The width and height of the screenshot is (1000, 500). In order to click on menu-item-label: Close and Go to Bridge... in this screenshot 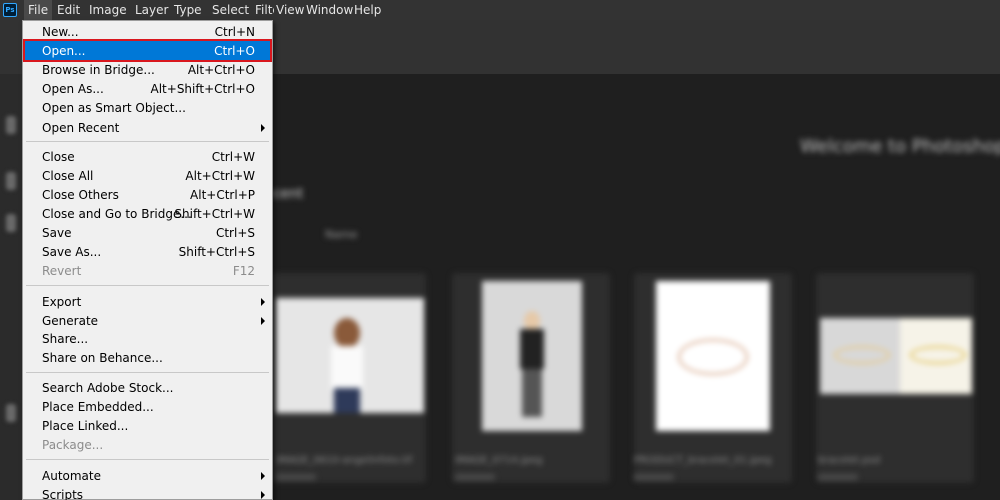, I will do `click(117, 214)`.